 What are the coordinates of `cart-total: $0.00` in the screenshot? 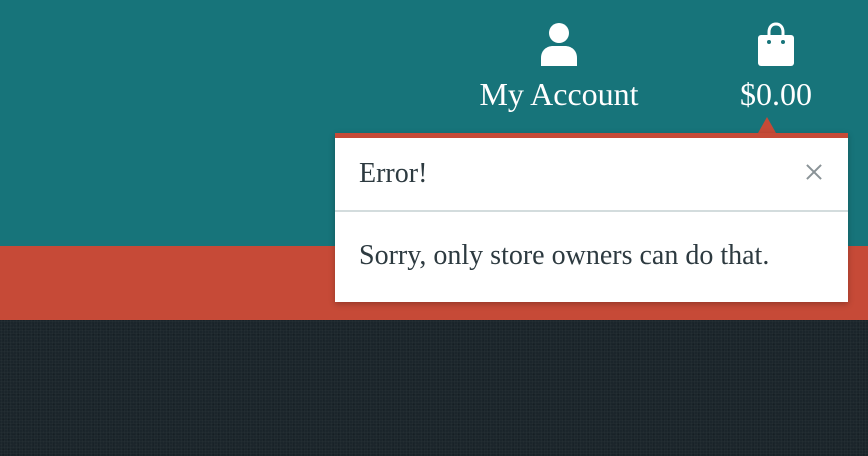 It's located at (776, 94).